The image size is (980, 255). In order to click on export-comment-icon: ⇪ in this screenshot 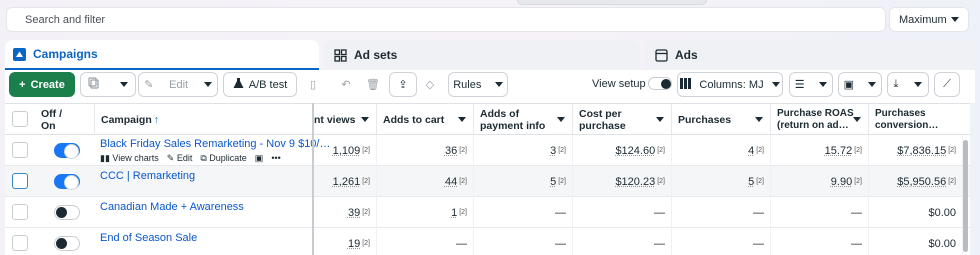, I will do `click(403, 84)`.